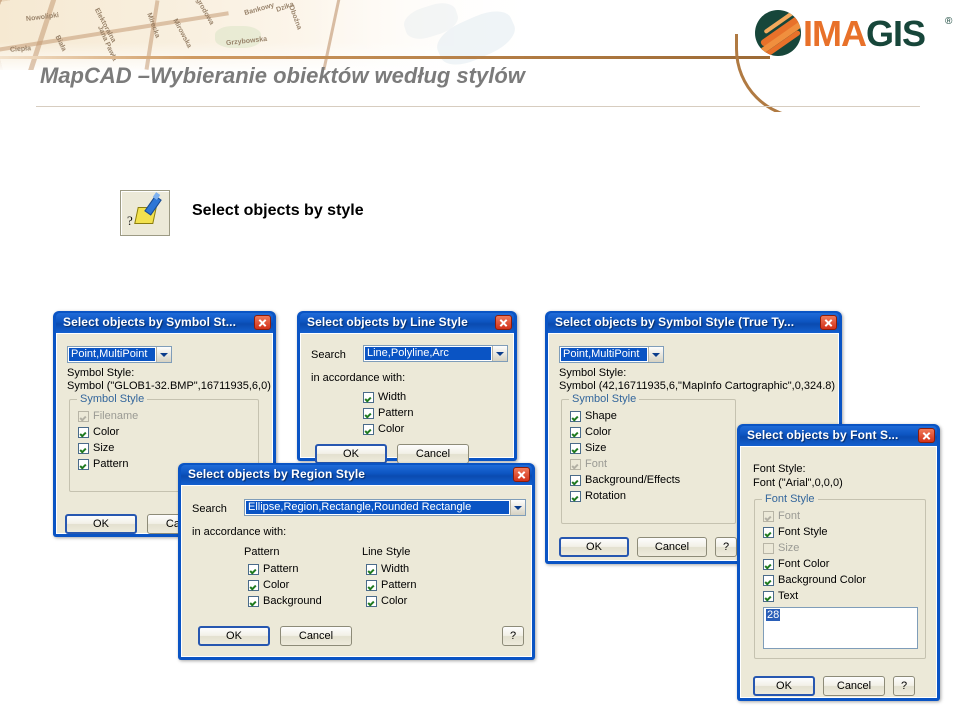 This screenshot has height=706, width=960. I want to click on search-type-combo: Line,Polyline,Arc, so click(435, 353).